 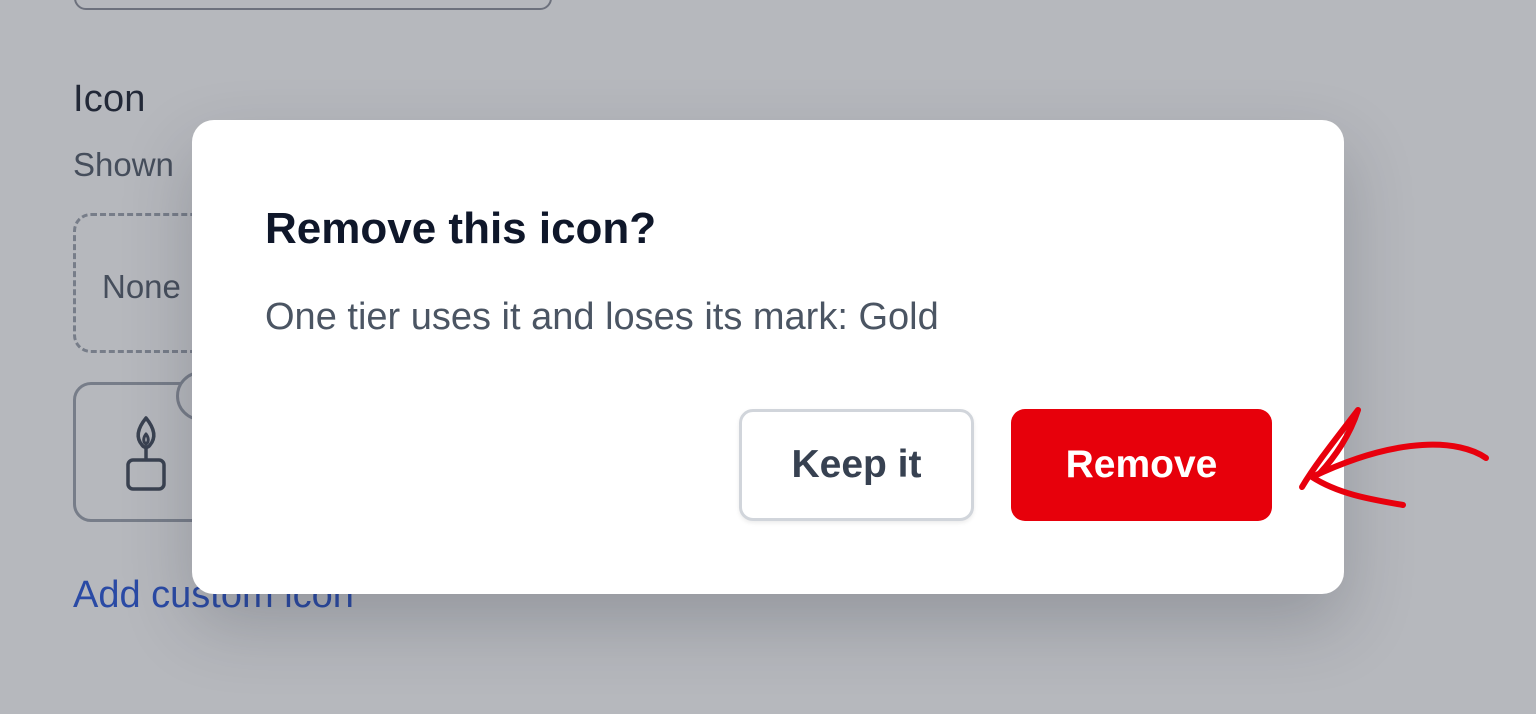 What do you see at coordinates (1394, 457) in the screenshot?
I see `arrow-annotation` at bounding box center [1394, 457].